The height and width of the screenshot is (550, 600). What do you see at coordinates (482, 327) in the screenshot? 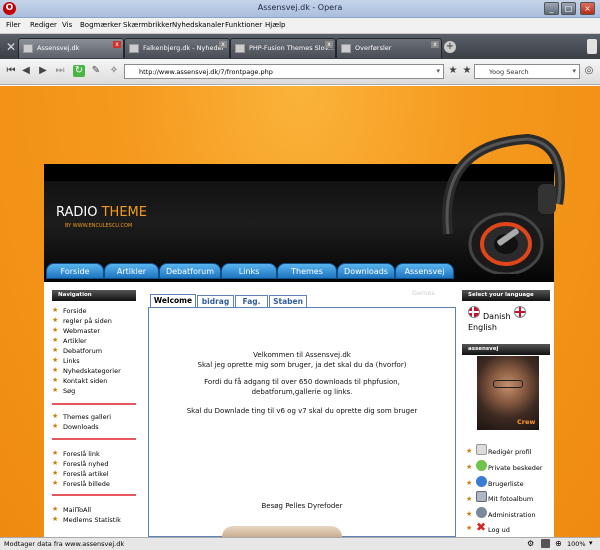
I see `lang-english: English` at bounding box center [482, 327].